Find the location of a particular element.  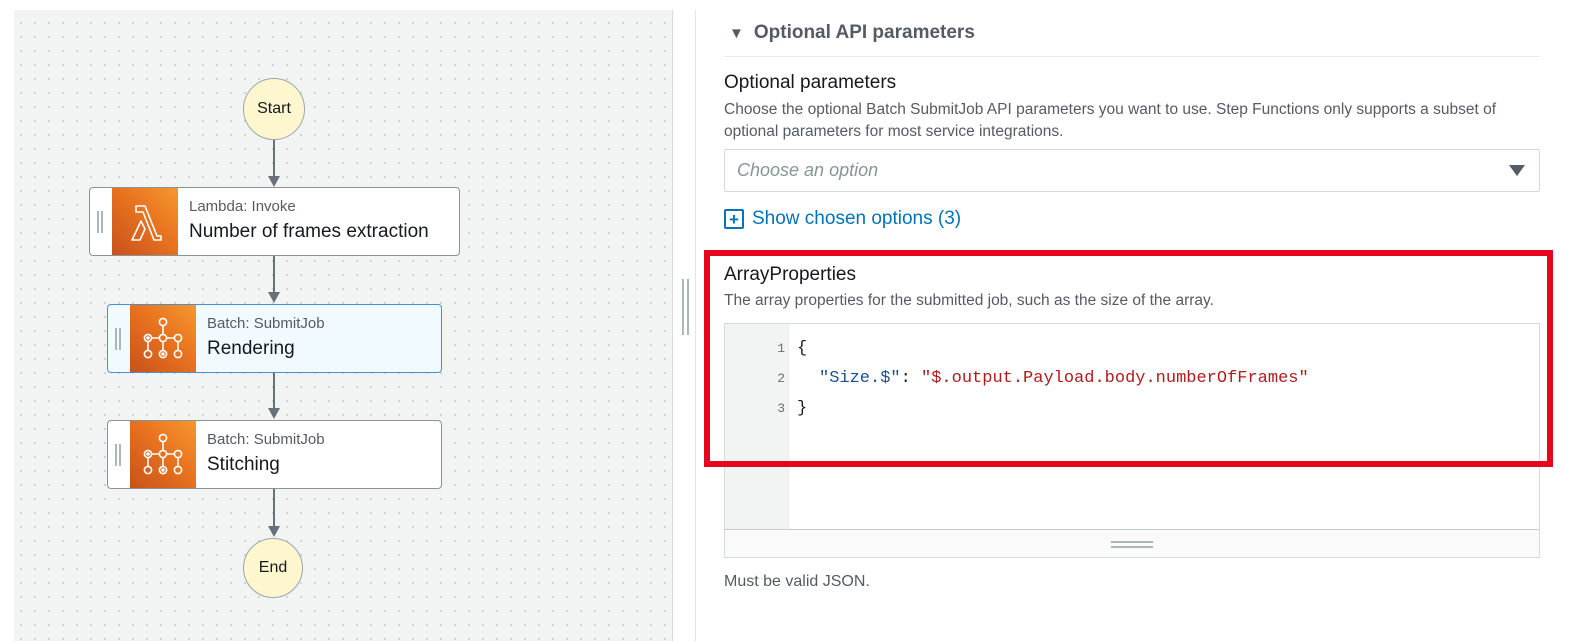

section-divider is located at coordinates (1132, 56).